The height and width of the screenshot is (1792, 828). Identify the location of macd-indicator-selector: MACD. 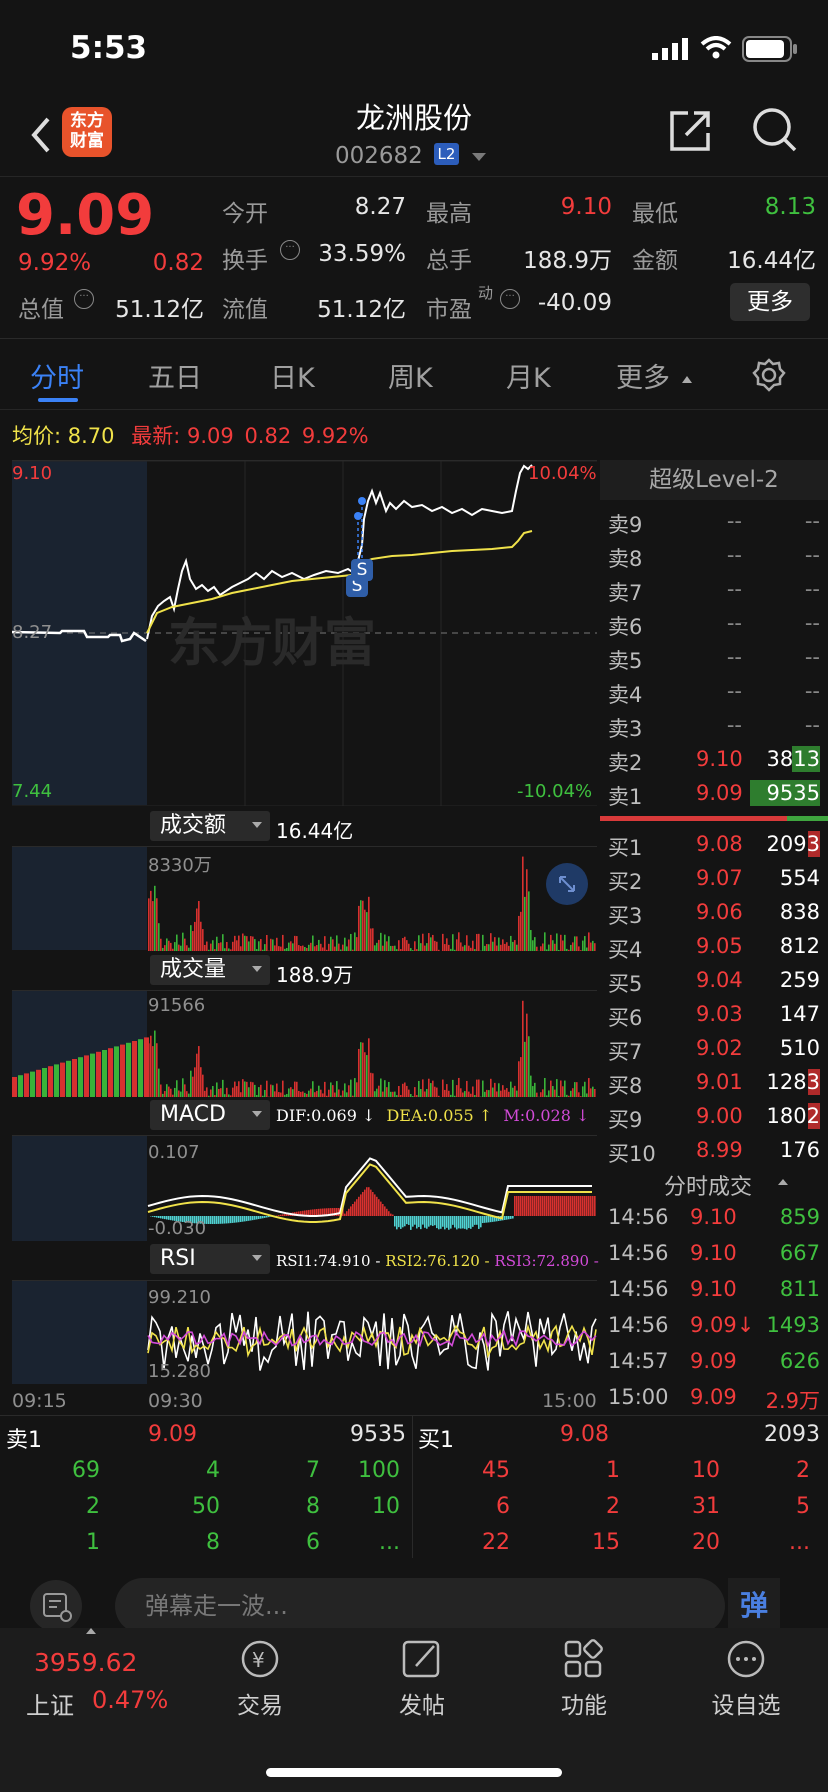
(210, 1115).